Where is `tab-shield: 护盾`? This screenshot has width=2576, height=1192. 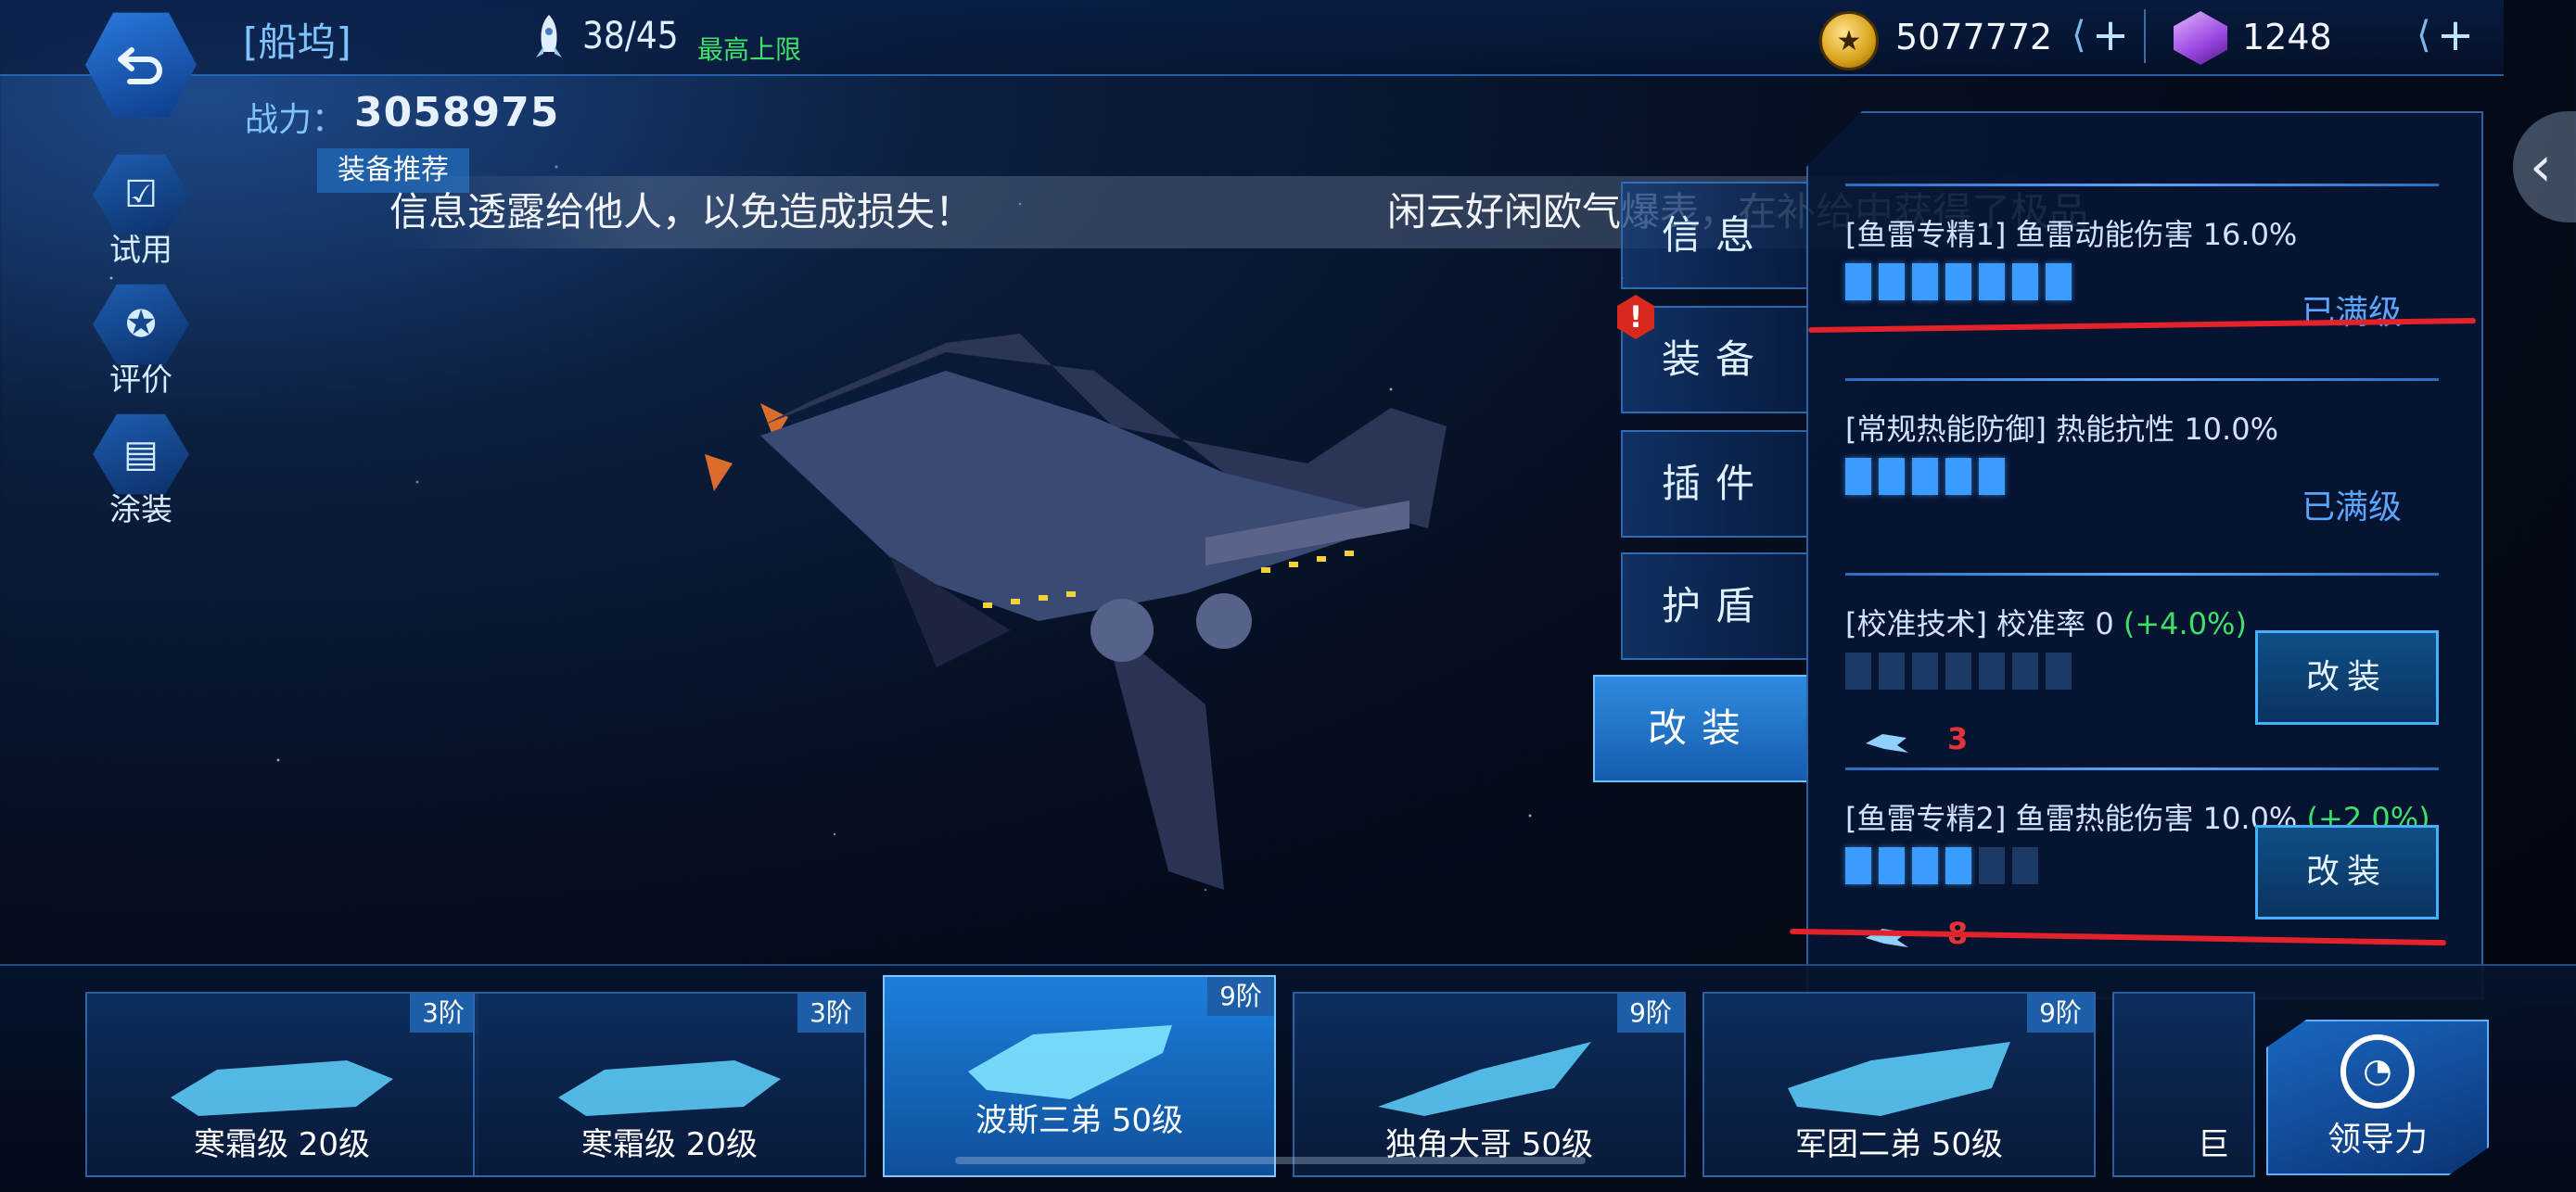
tab-shield: 护盾 is located at coordinates (1714, 606).